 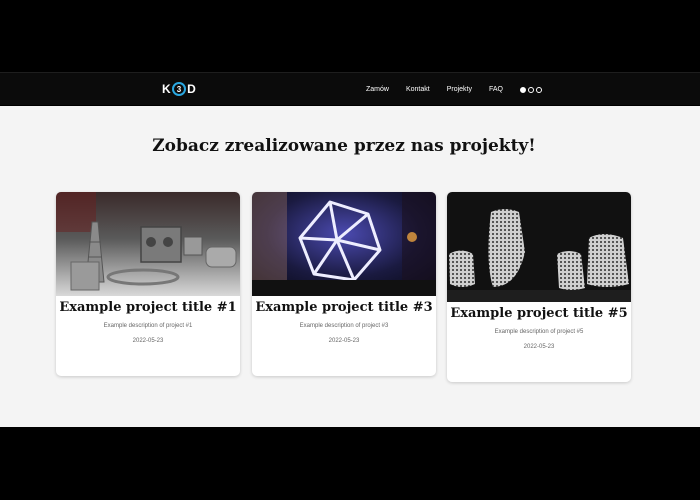 What do you see at coordinates (496, 89) in the screenshot?
I see `nav-link-faq: FAQ` at bounding box center [496, 89].